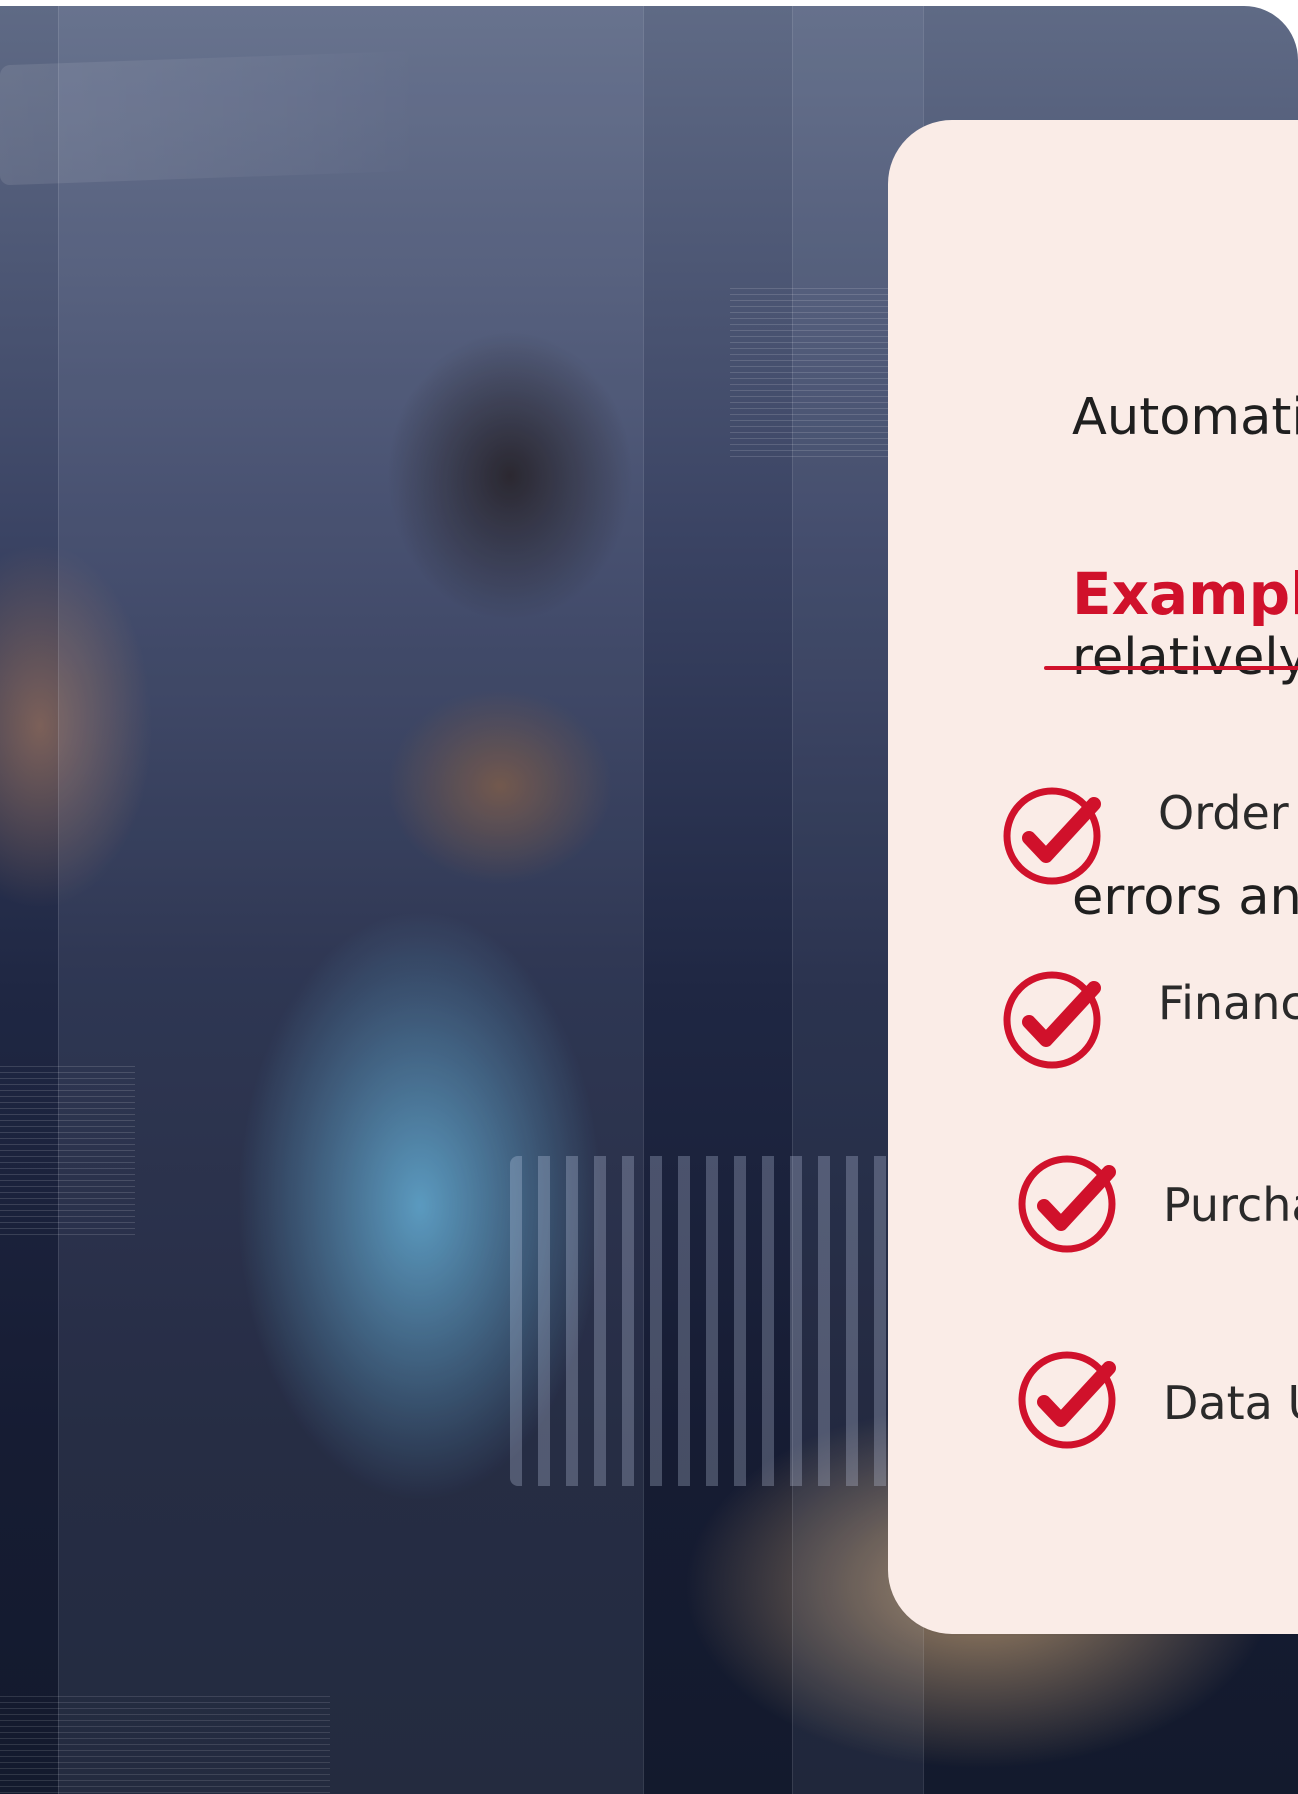 This screenshot has height=1794, width=1298. Describe the element at coordinates (1157, 1205) in the screenshot. I see `list-item: Purcha` at that location.